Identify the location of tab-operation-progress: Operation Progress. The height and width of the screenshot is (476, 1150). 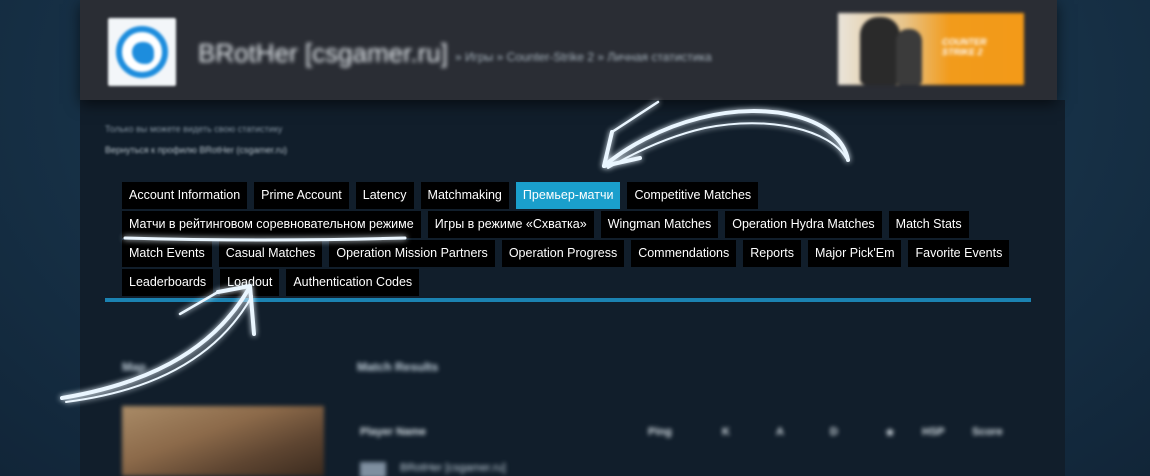
(563, 253).